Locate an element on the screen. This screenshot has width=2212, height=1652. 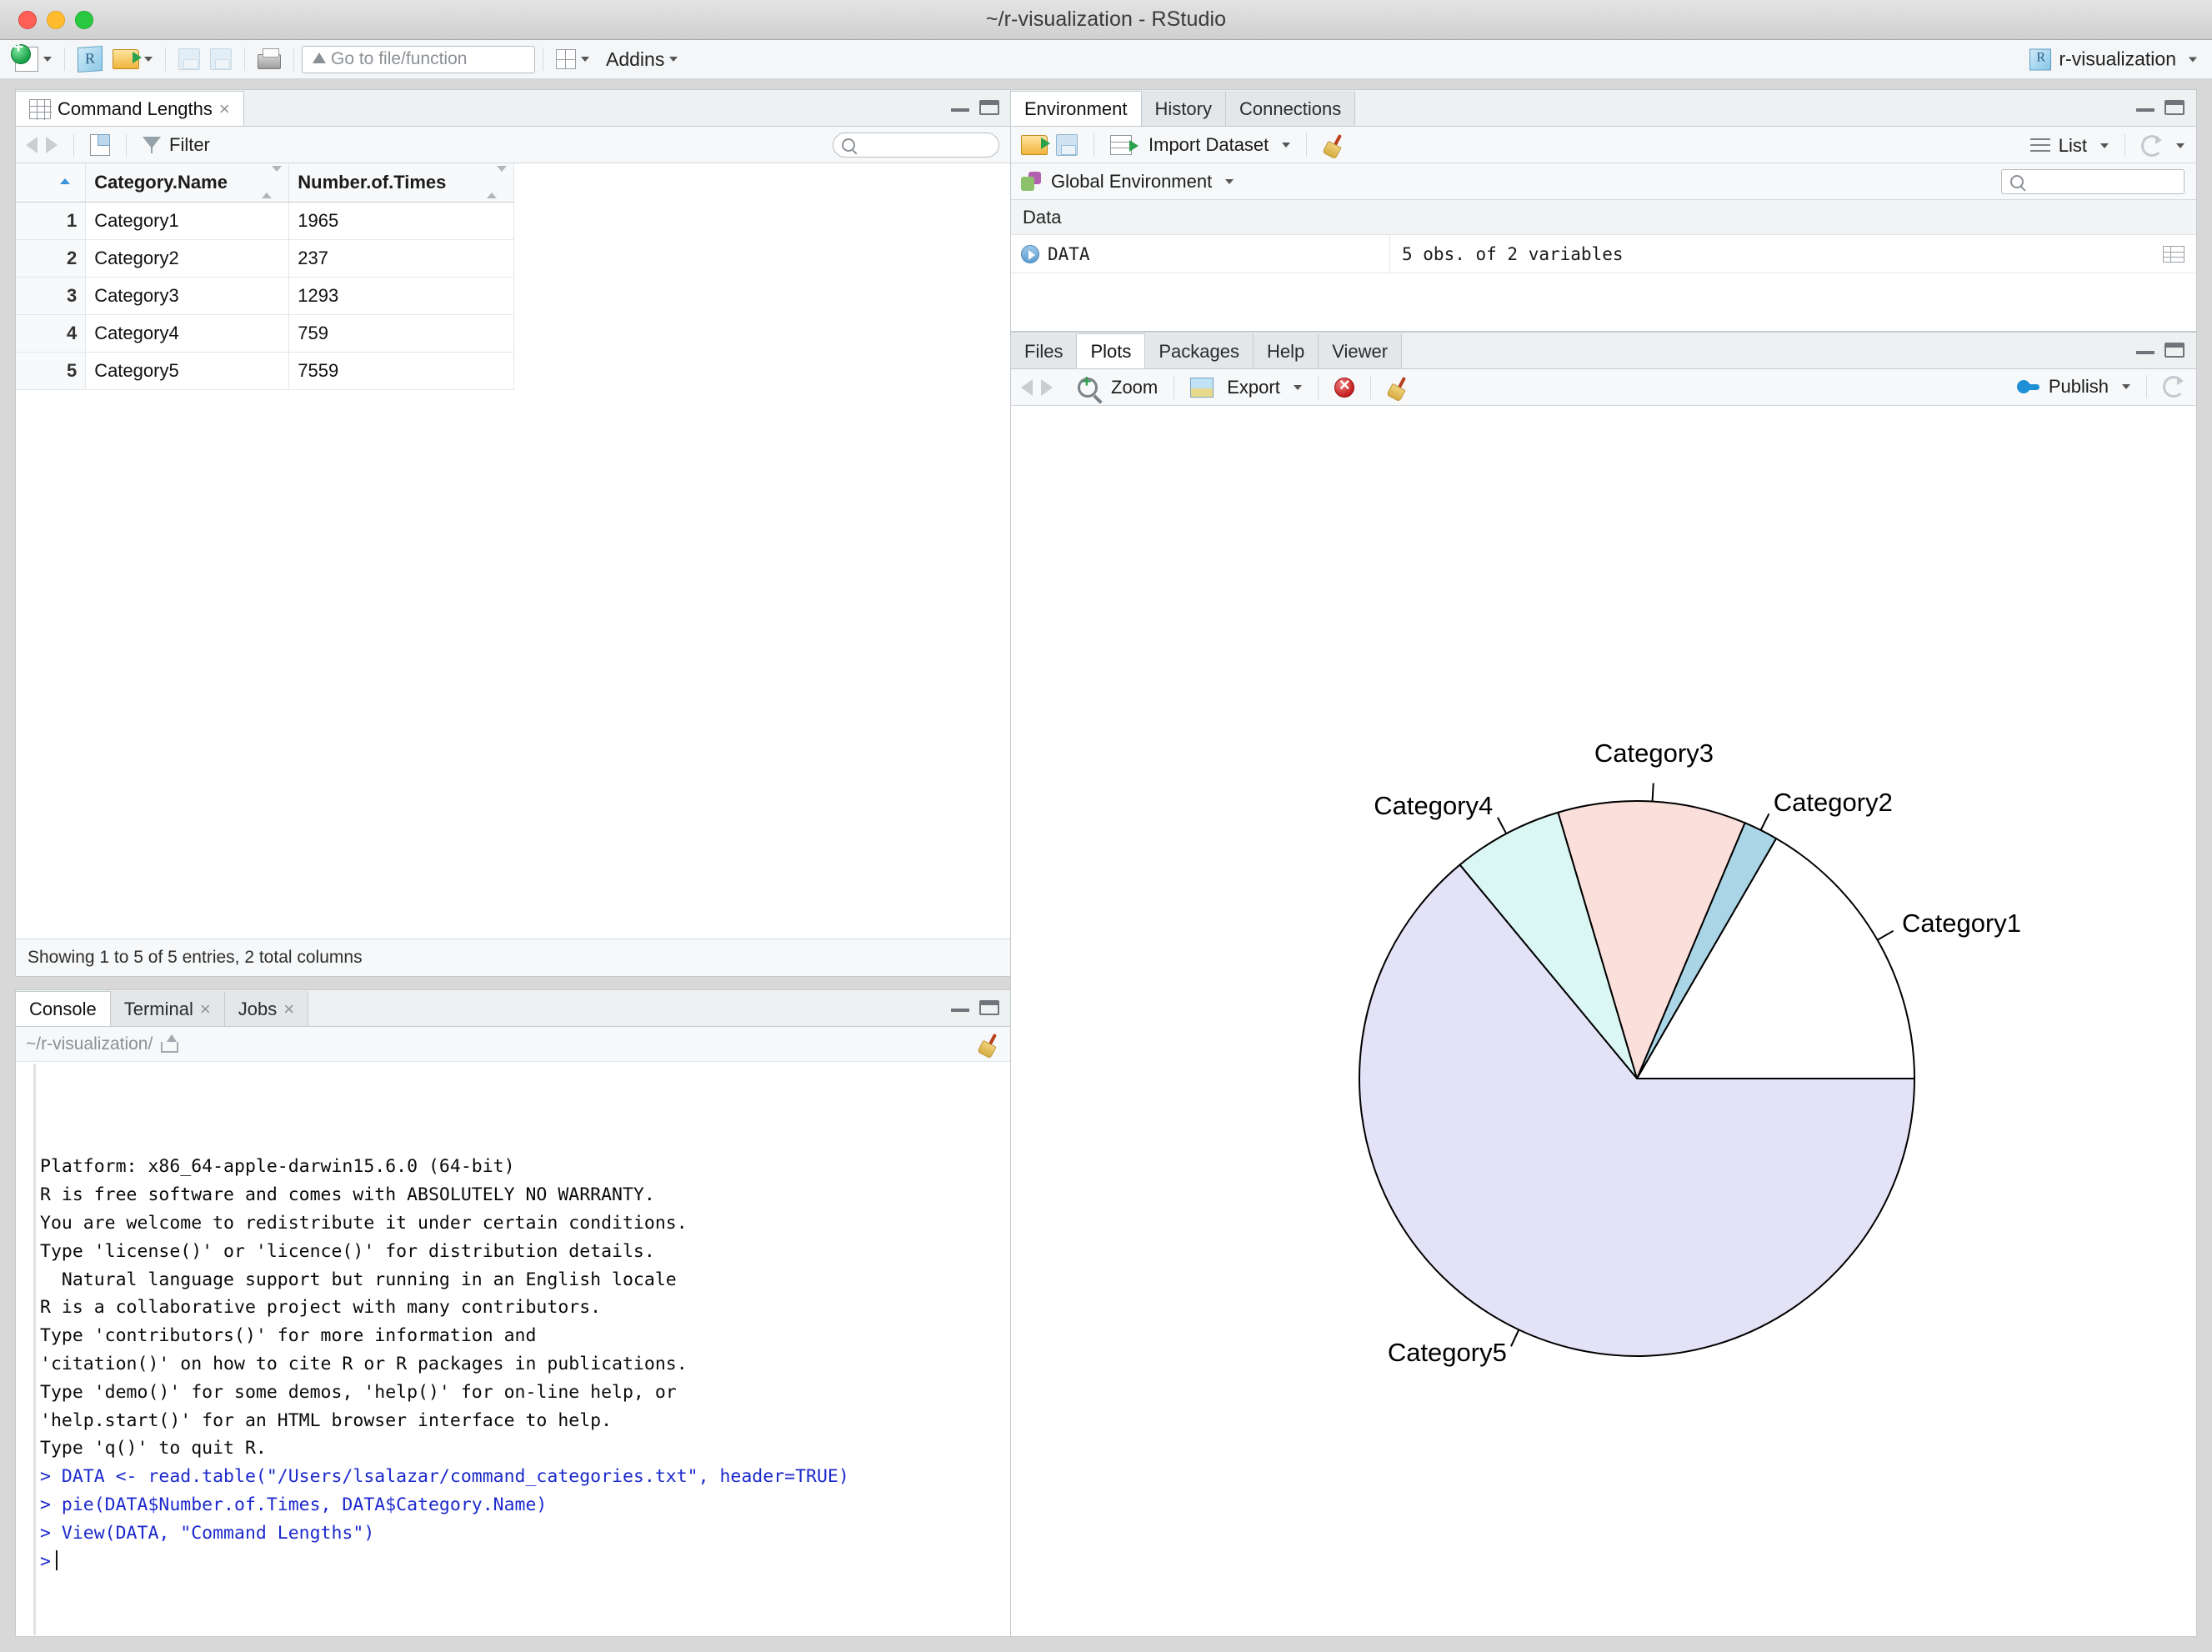
tab-terminal: Terminal × is located at coordinates (167, 1008).